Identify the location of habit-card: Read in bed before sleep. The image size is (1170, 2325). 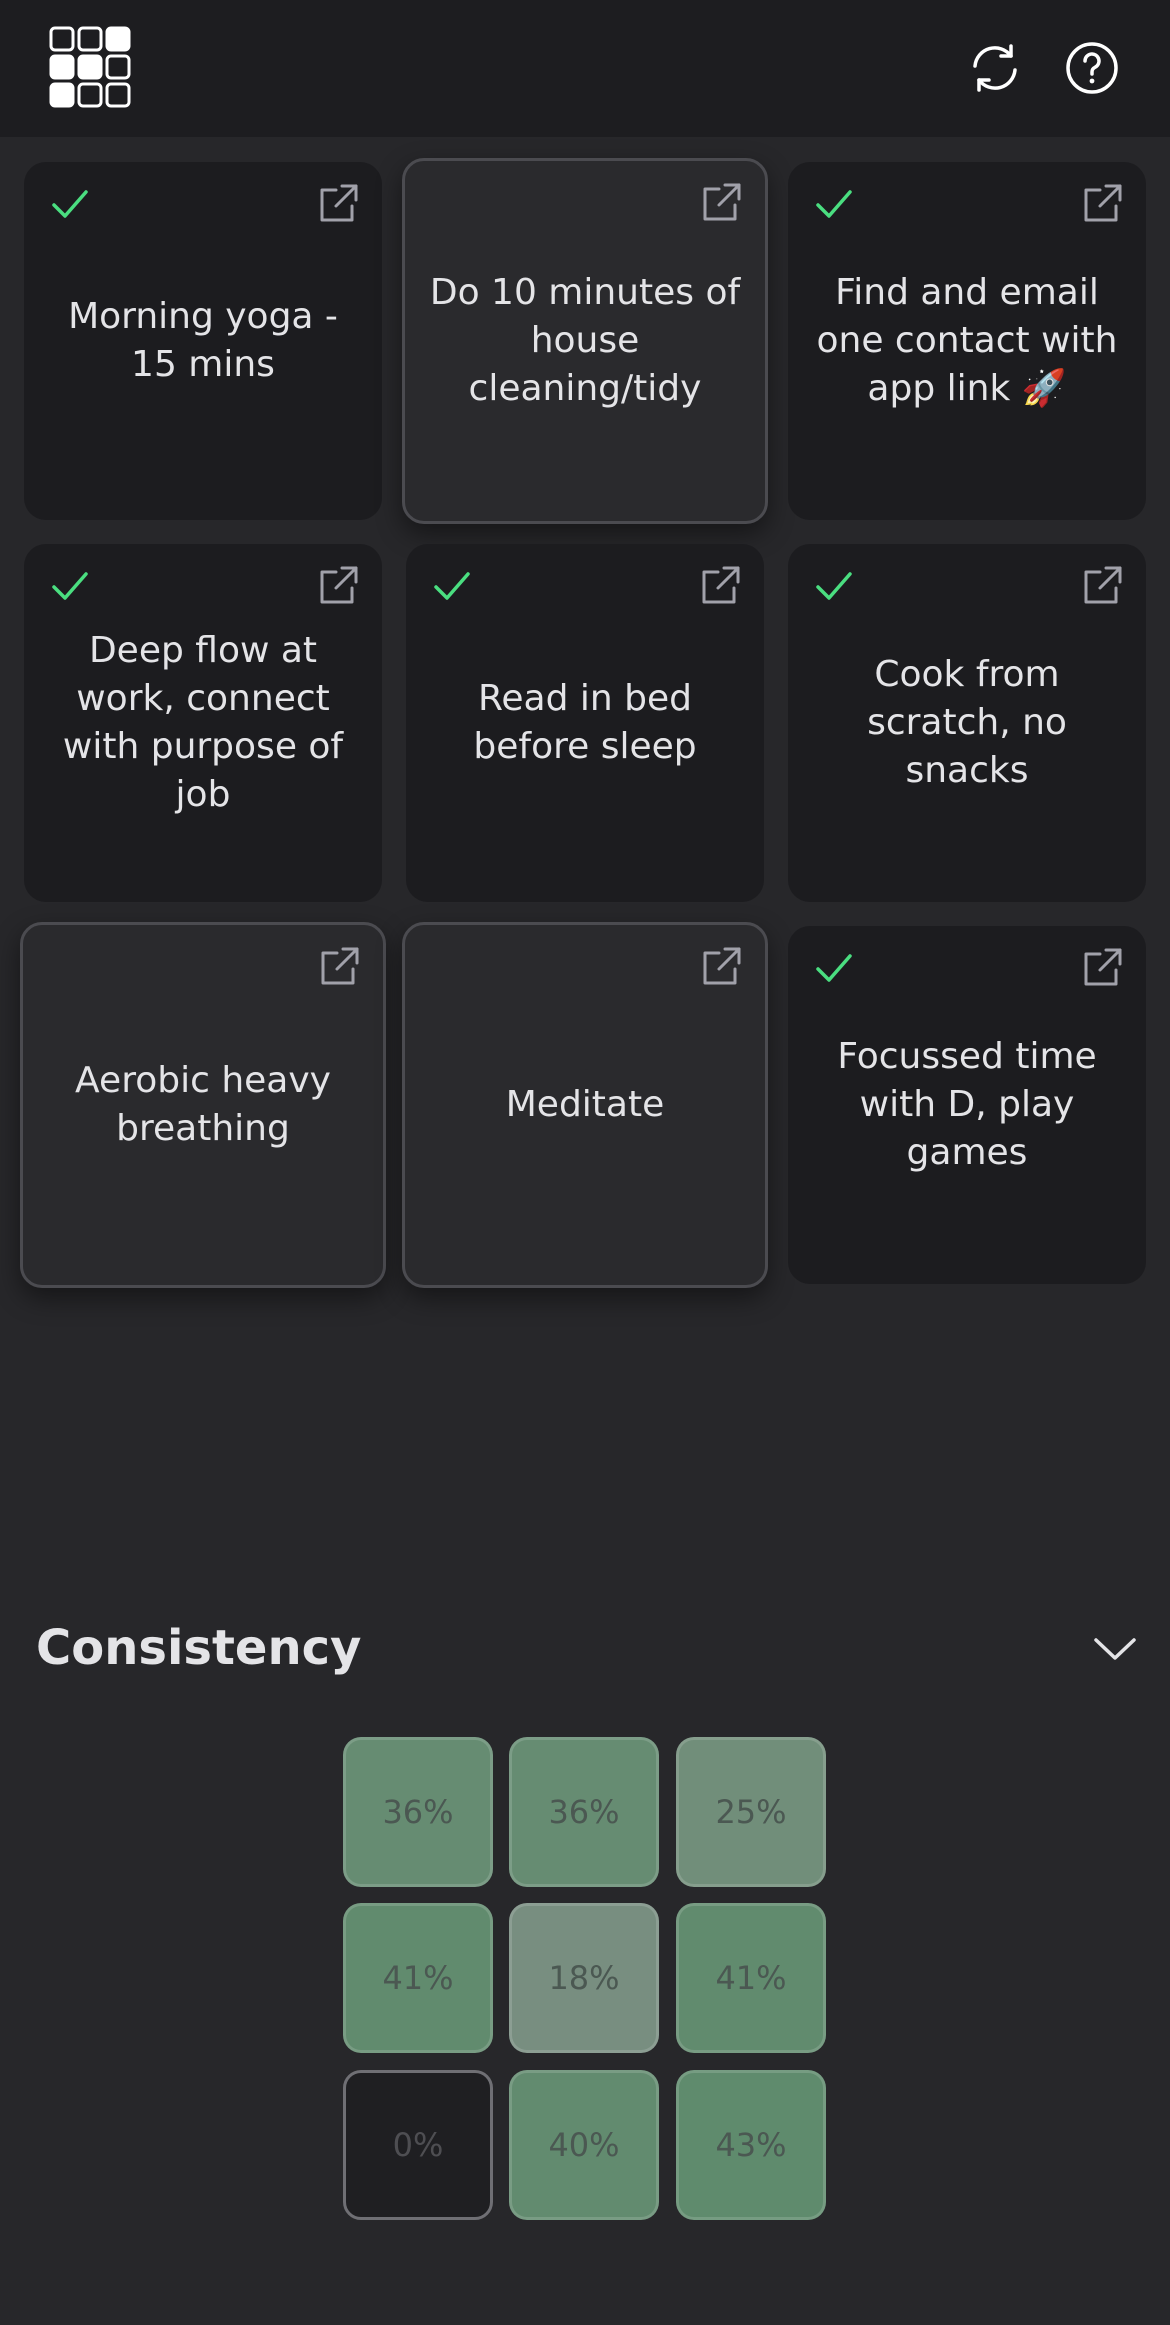
(585, 723).